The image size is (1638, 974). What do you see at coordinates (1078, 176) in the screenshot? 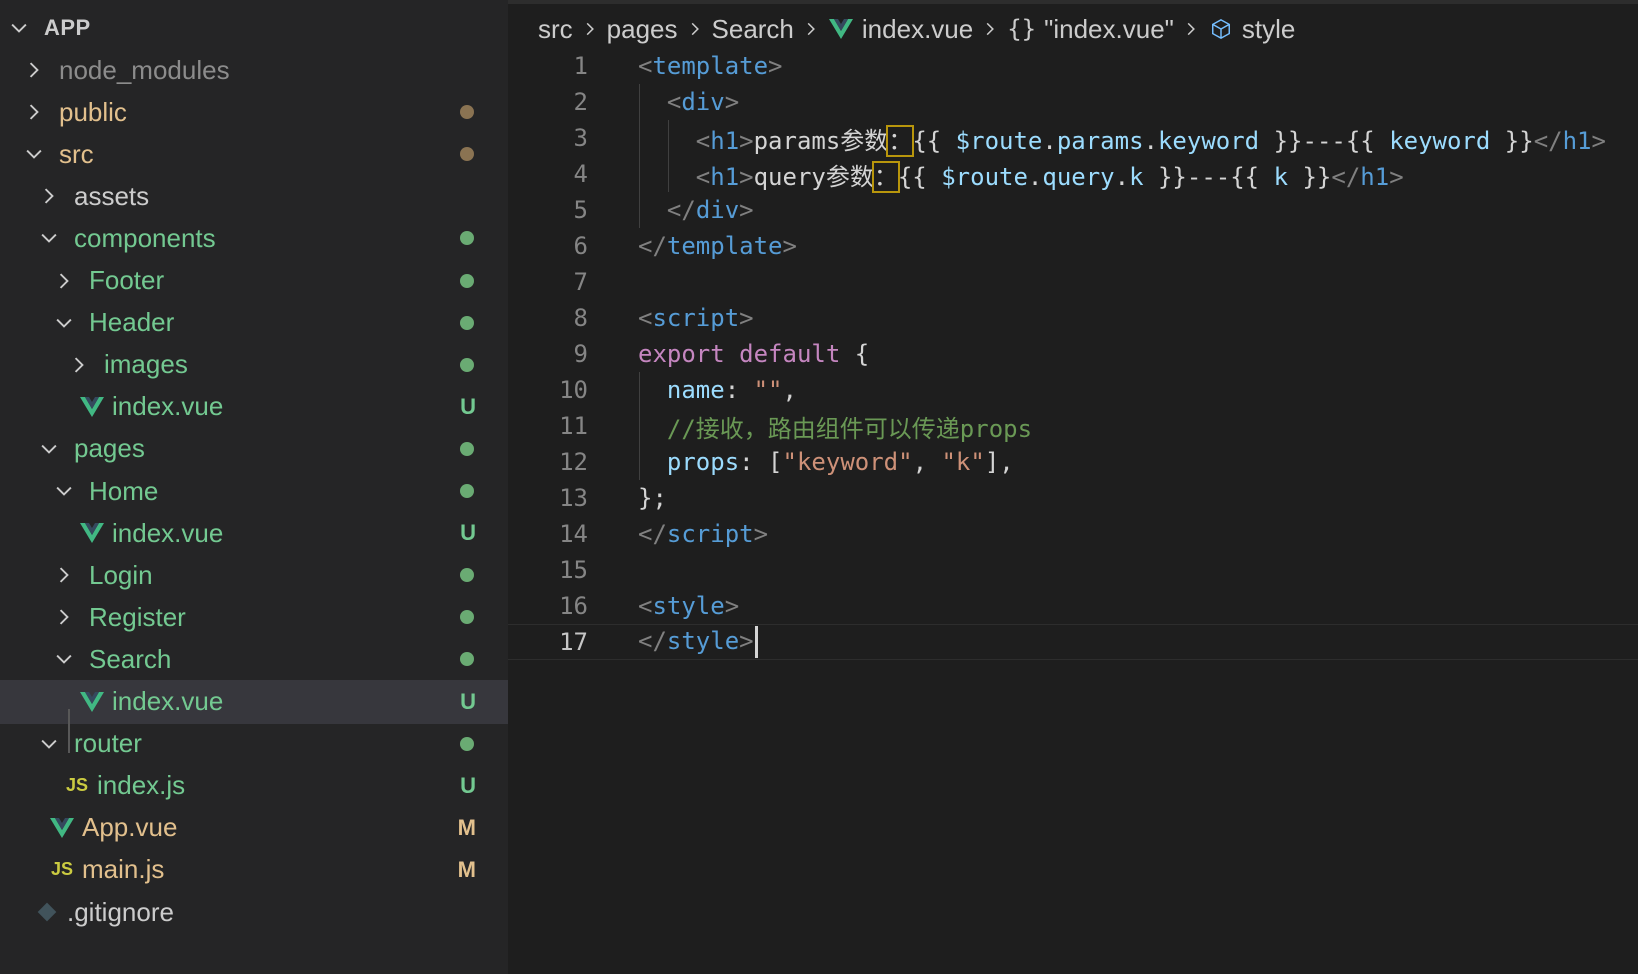
I see `code-token: query` at bounding box center [1078, 176].